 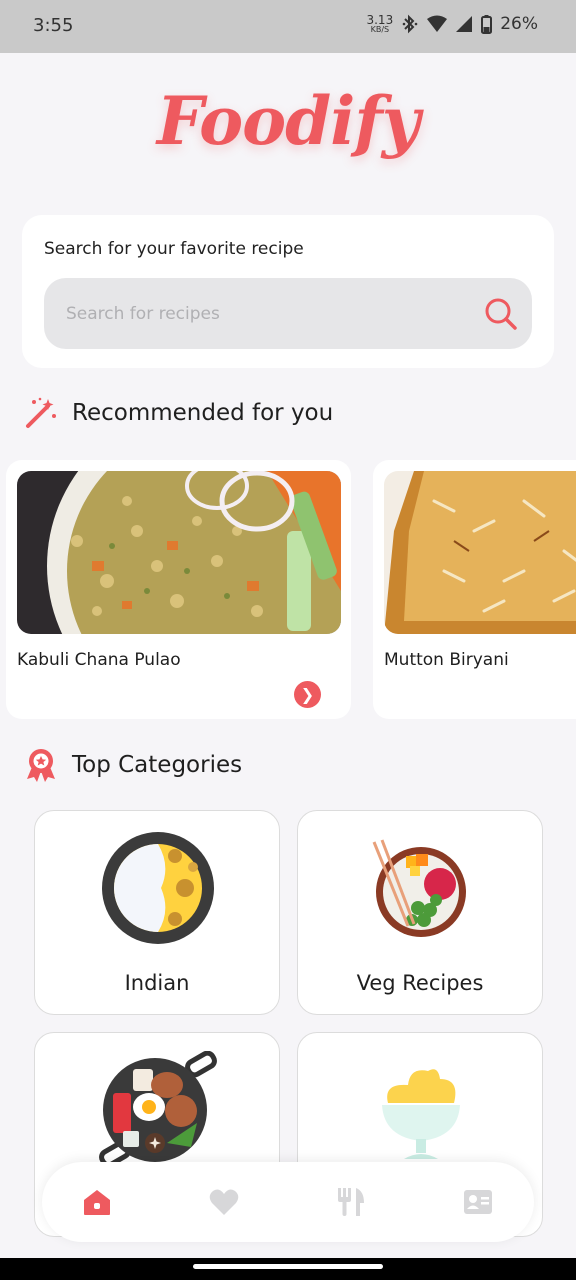 I want to click on category-card-veg: Veg Recipes, so click(x=420, y=912).